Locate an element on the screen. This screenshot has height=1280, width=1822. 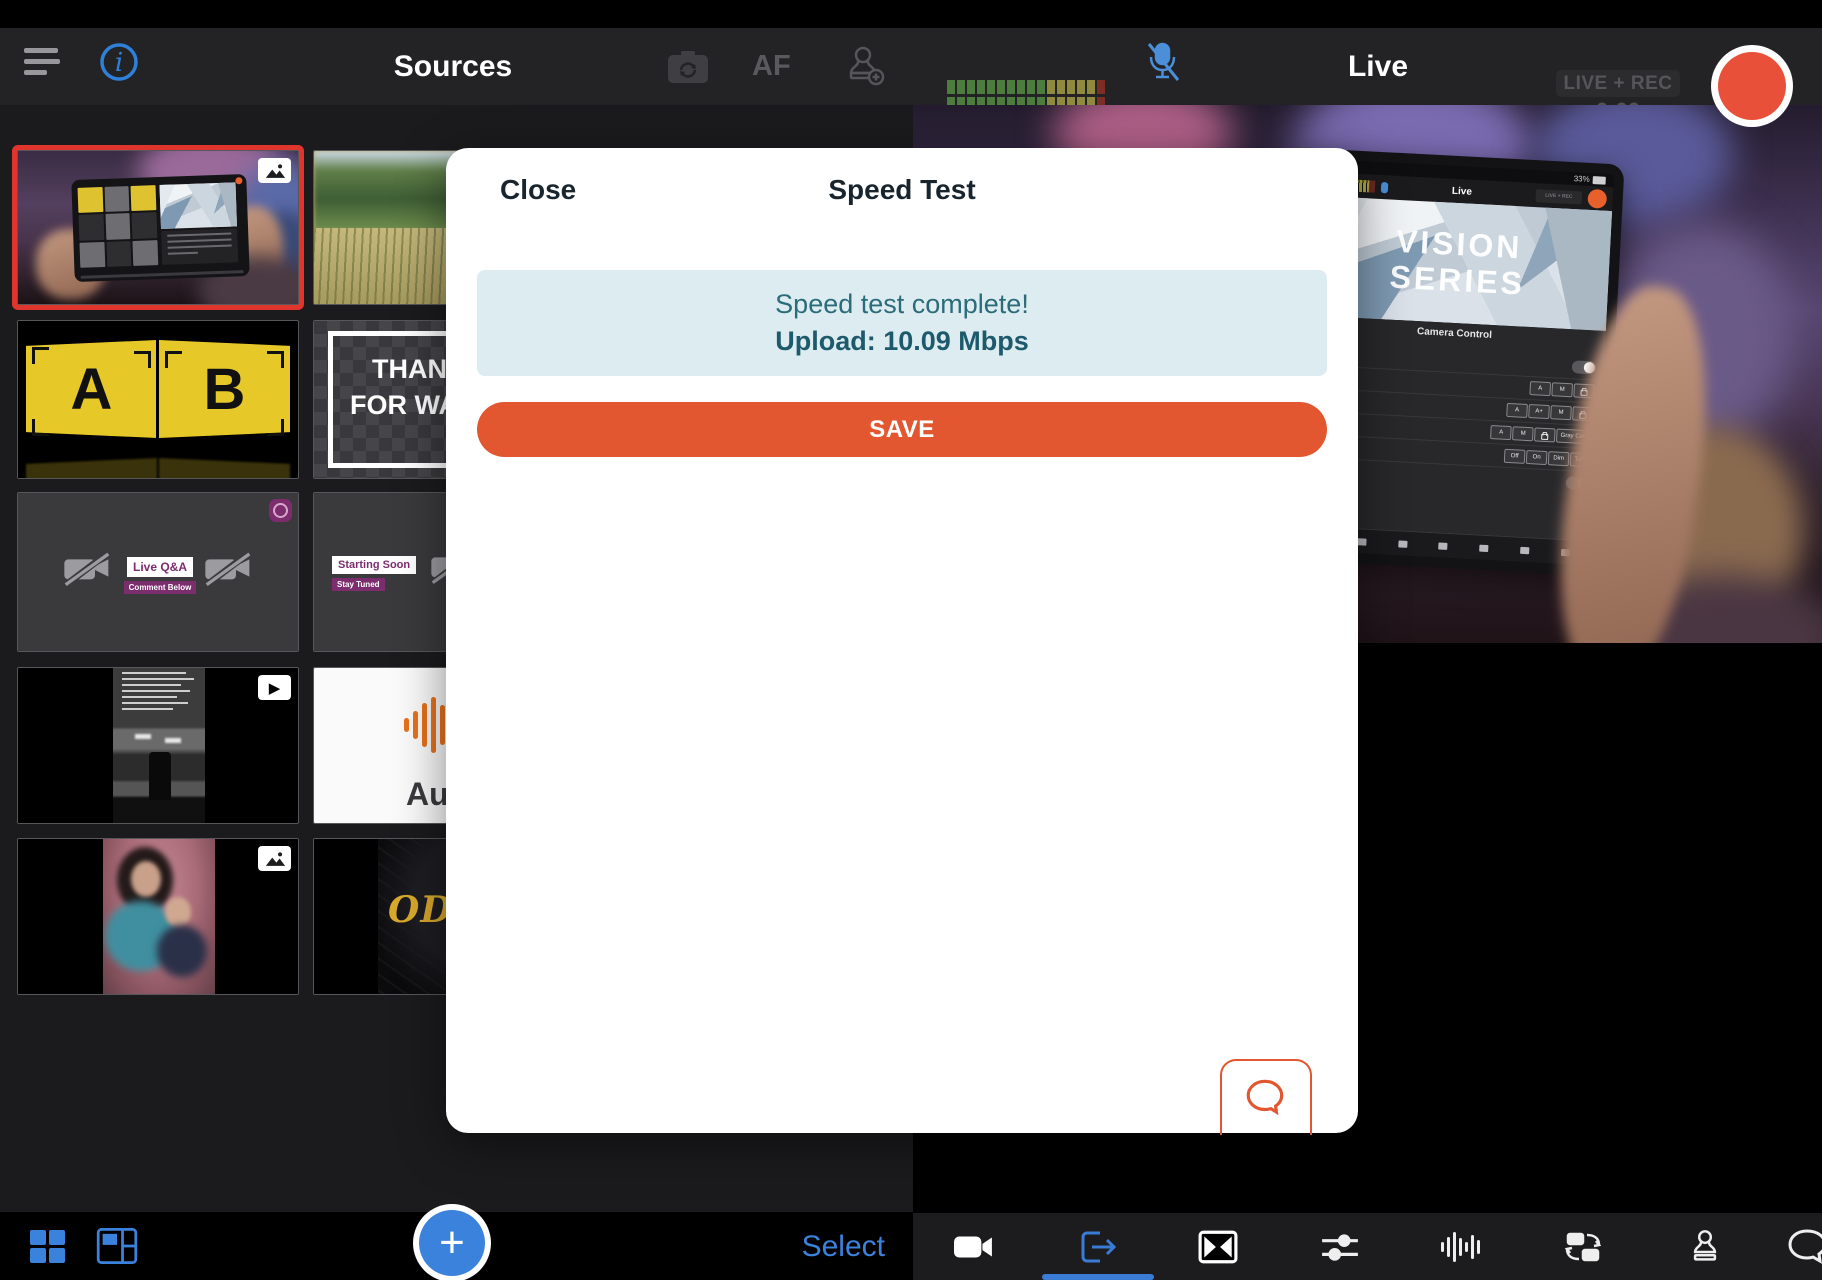
comments-tab-icon is located at coordinates (1800, 1246).